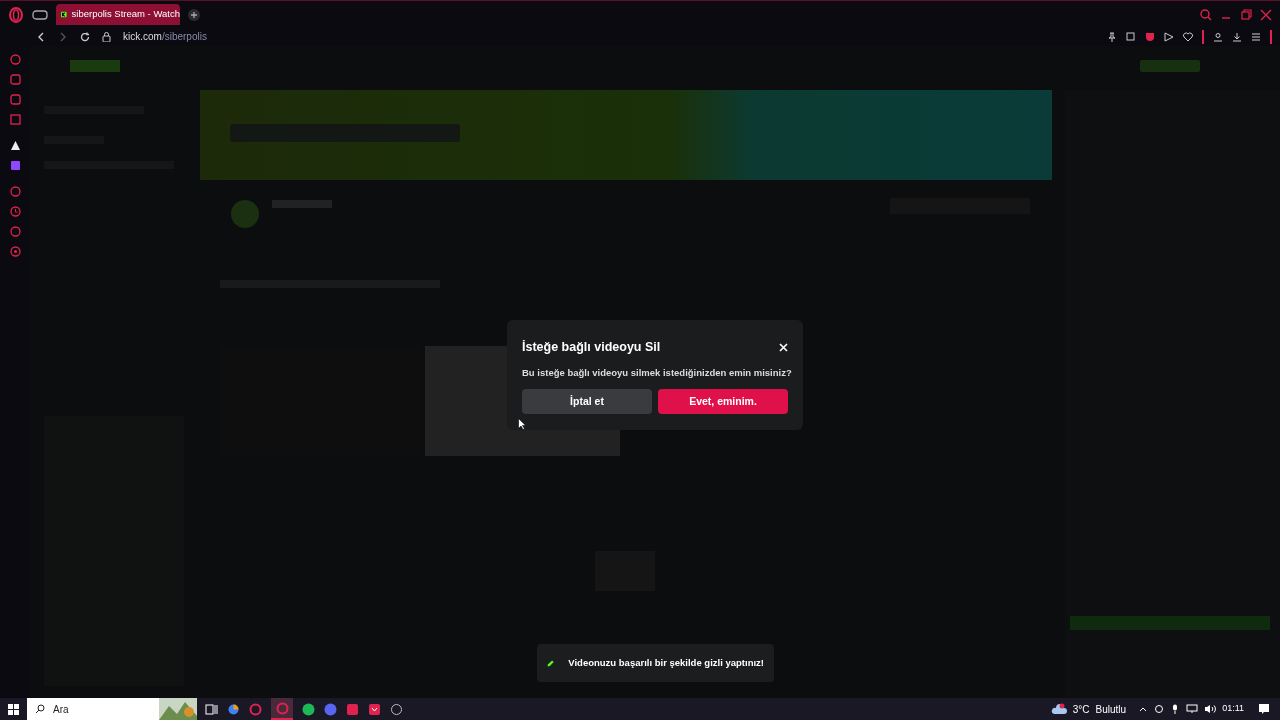  I want to click on weather-text: Bulutlu, so click(1111, 709).